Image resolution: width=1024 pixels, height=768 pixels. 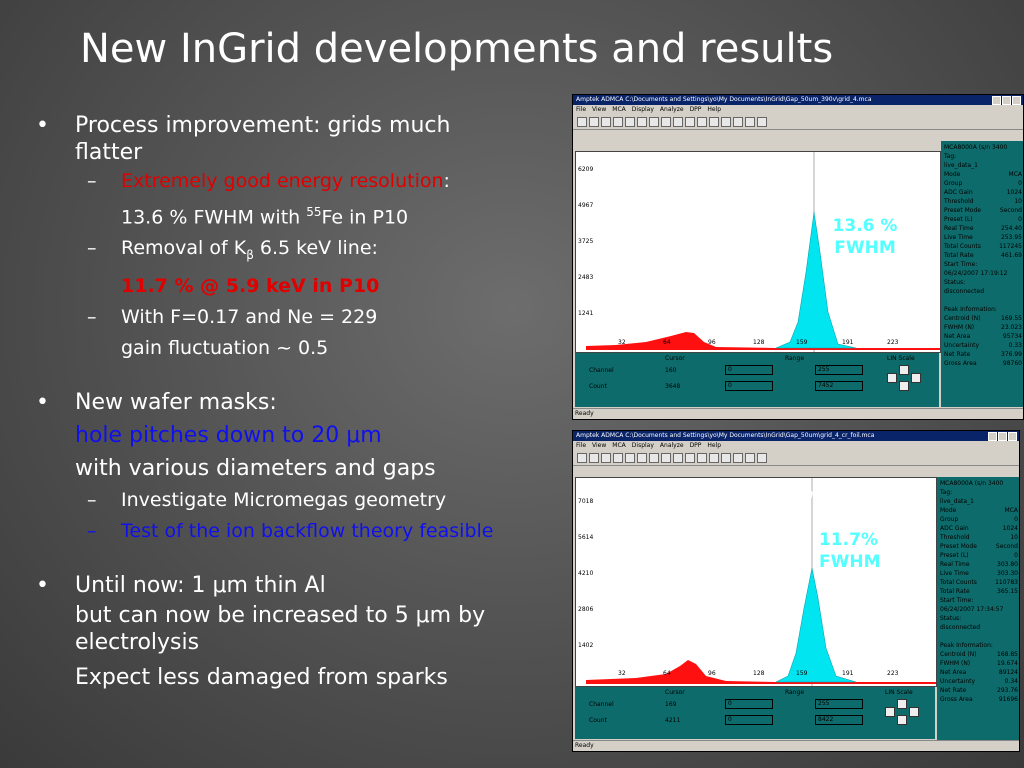 What do you see at coordinates (1008, 672) in the screenshot?
I see `panel-row-value: 89124` at bounding box center [1008, 672].